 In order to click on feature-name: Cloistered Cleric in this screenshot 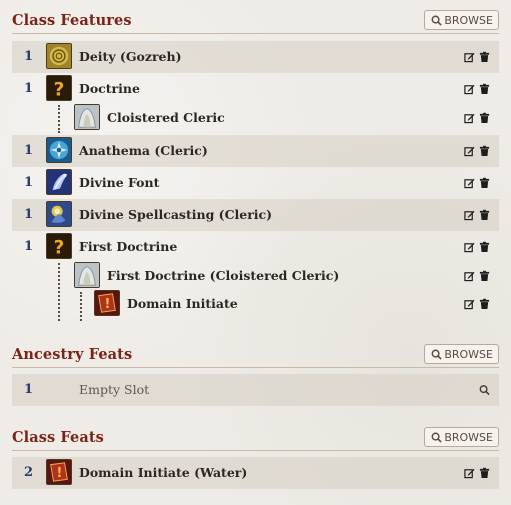, I will do `click(166, 117)`.